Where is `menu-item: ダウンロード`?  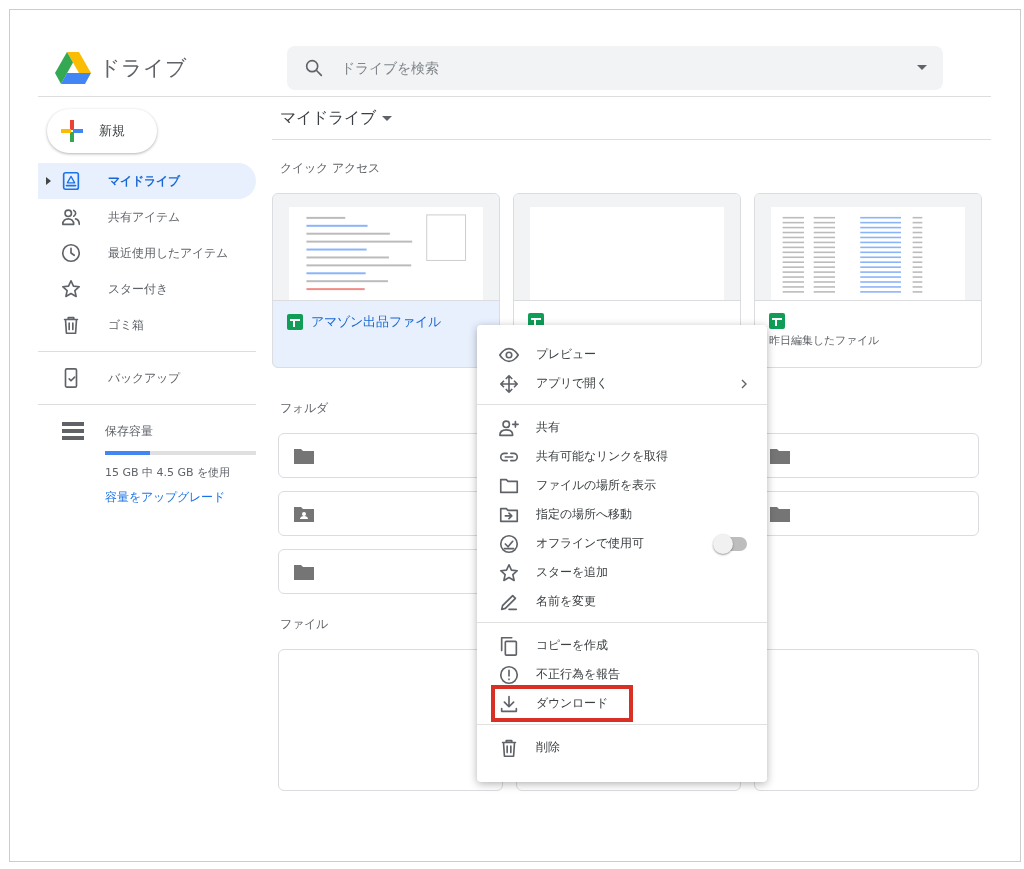
menu-item: ダウンロード is located at coordinates (562, 703).